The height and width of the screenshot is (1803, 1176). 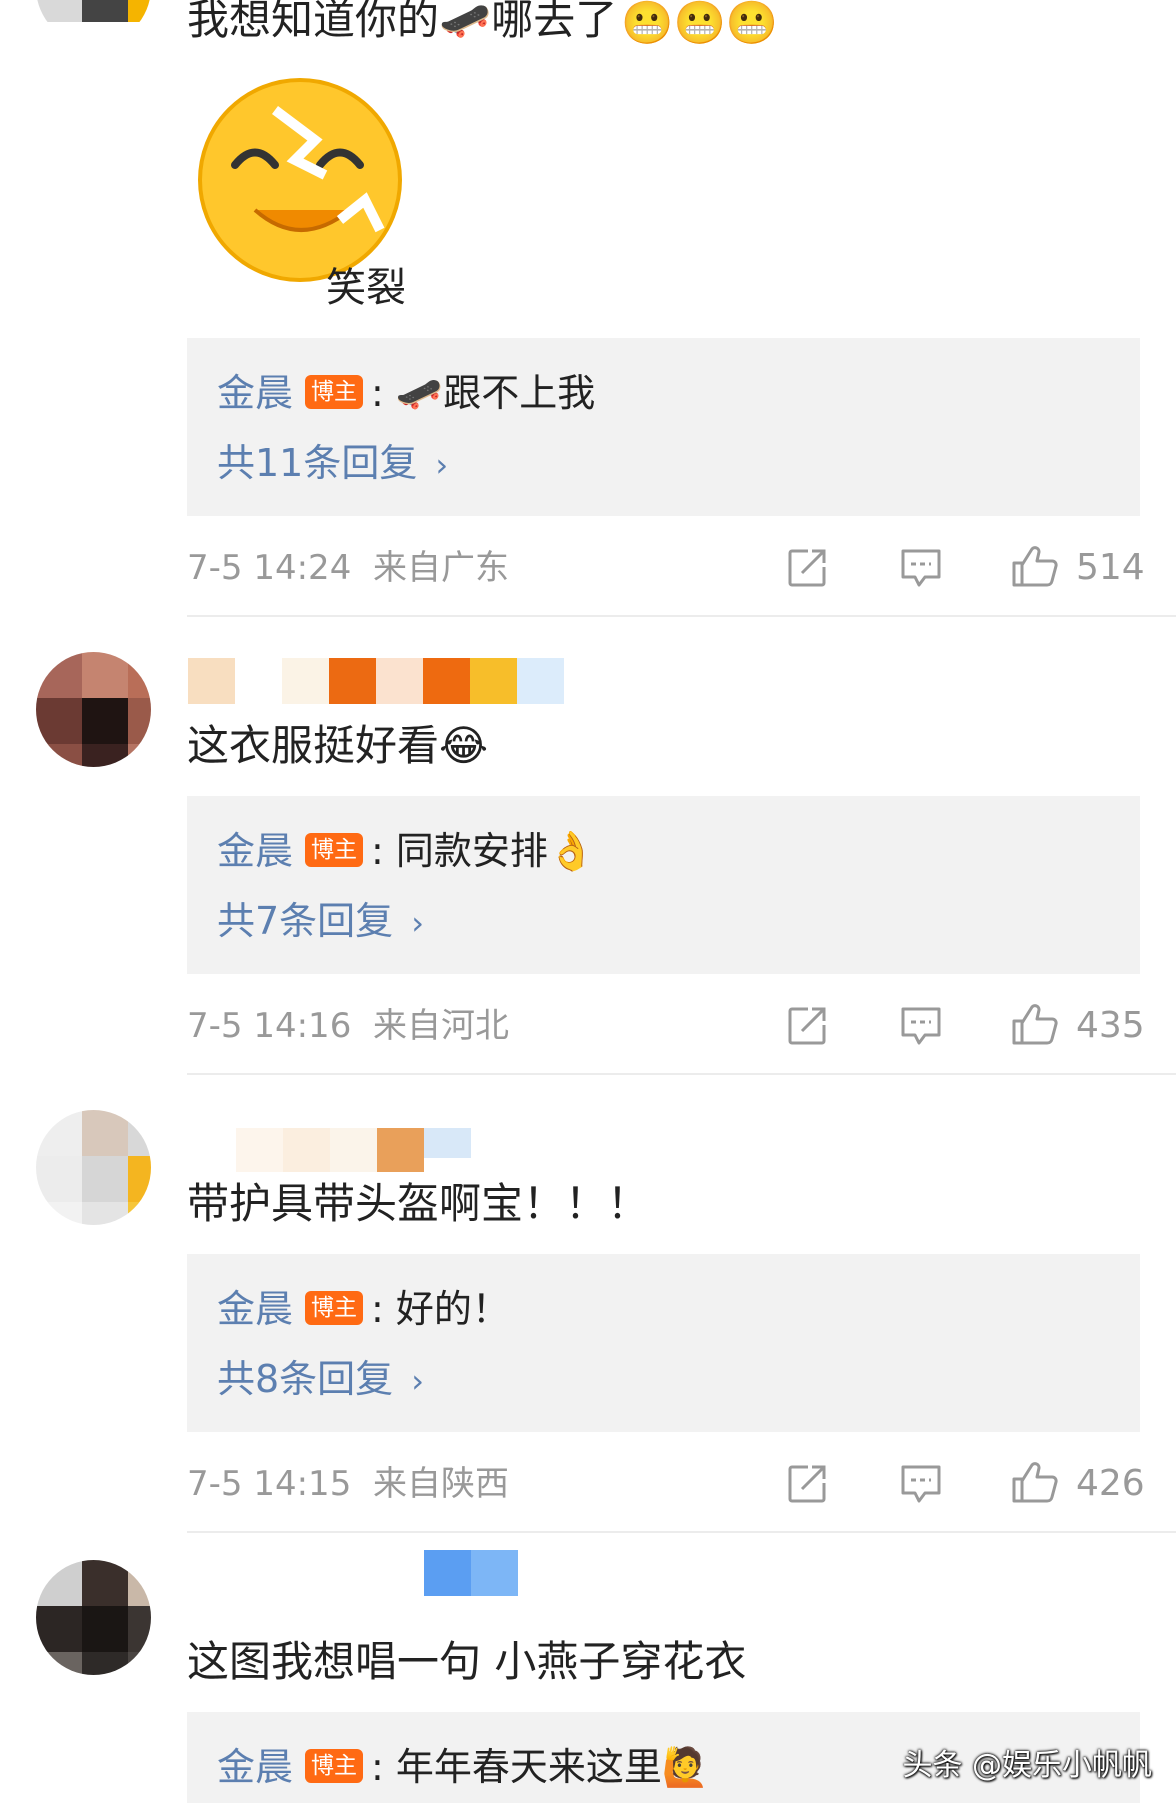 What do you see at coordinates (366, 288) in the screenshot?
I see `sticker-caption: 笑裂` at bounding box center [366, 288].